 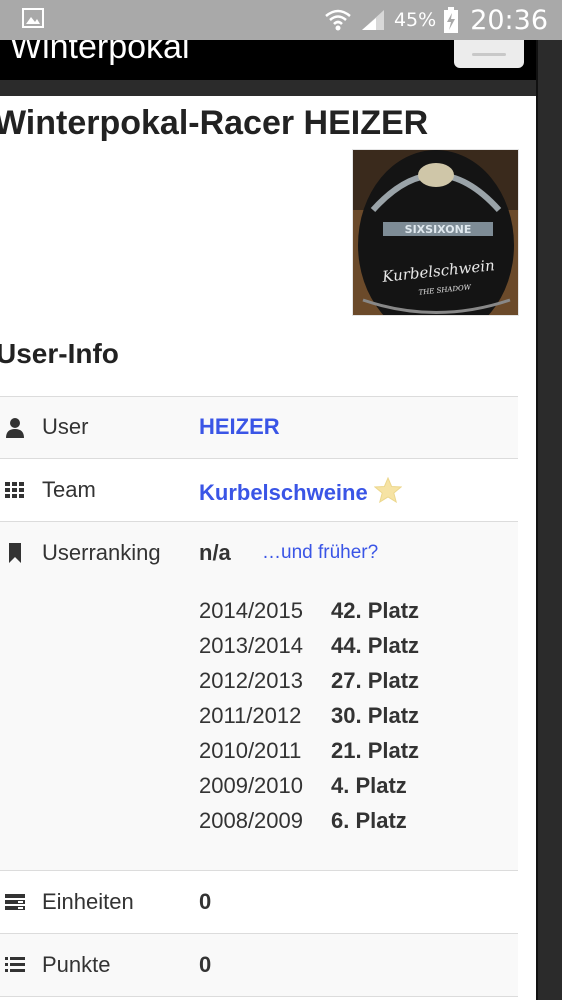 What do you see at coordinates (387, 490) in the screenshot?
I see `star-icon` at bounding box center [387, 490].